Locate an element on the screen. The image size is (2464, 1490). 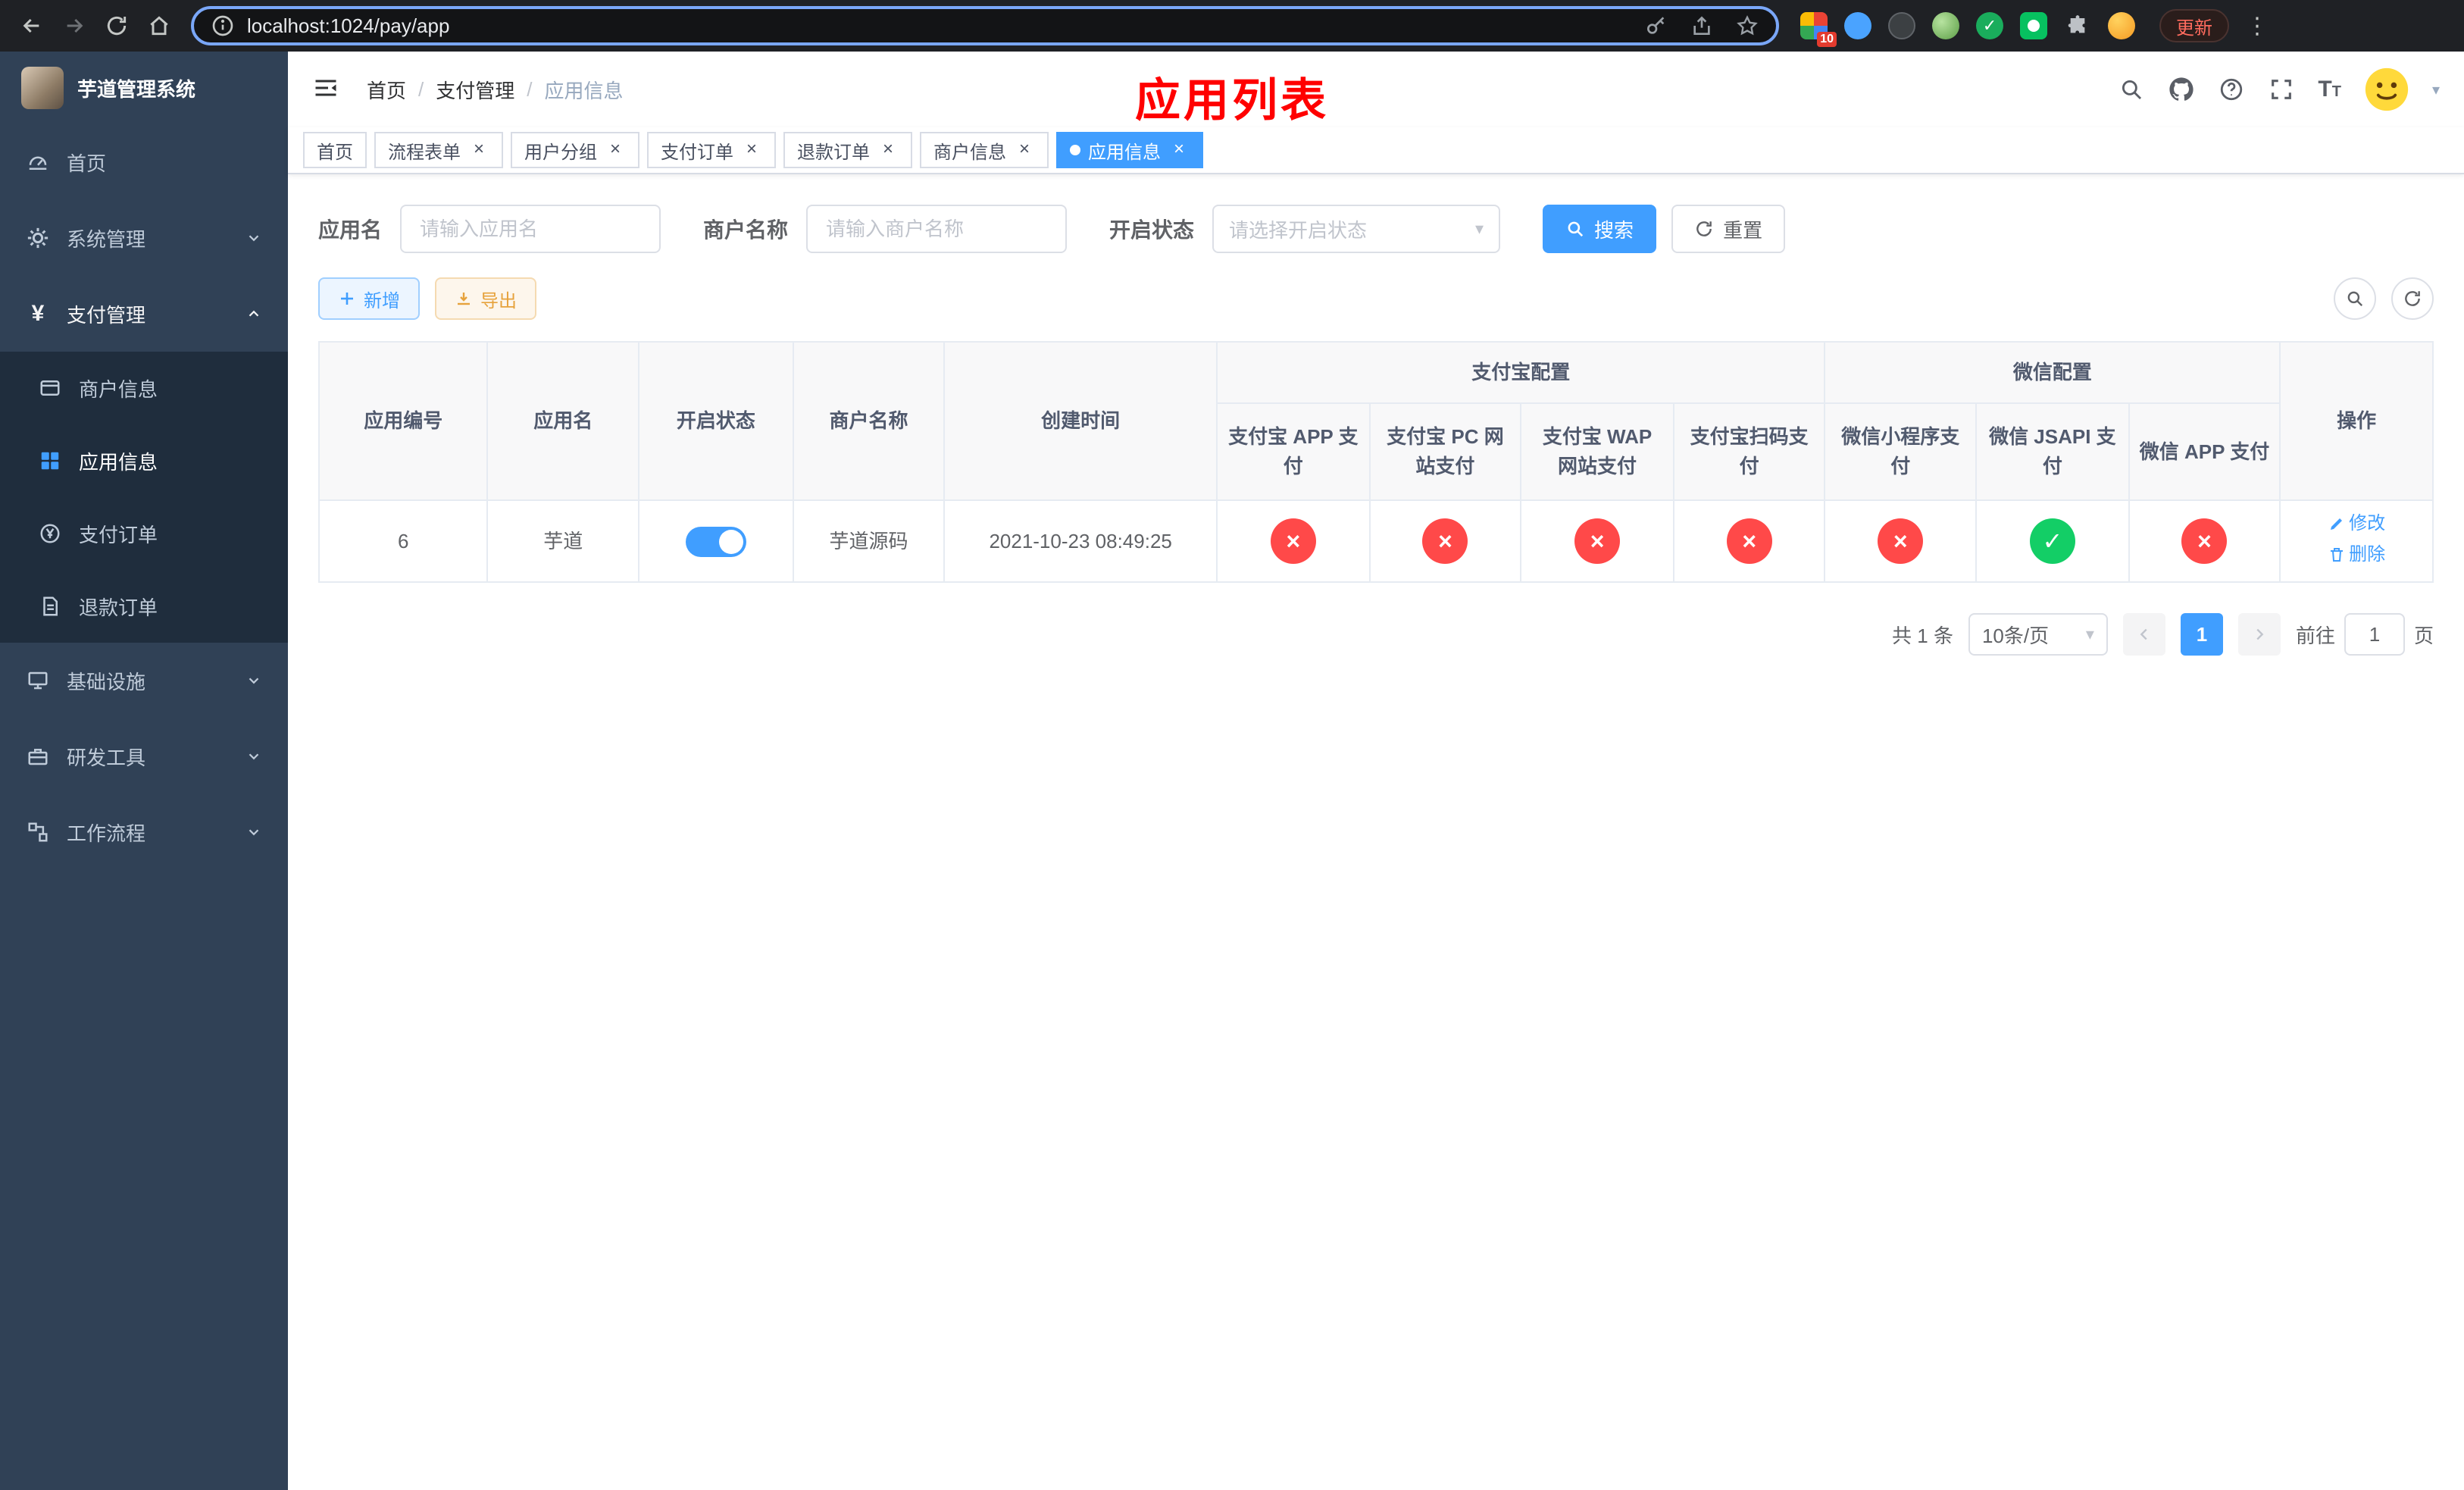
refresh-icon is located at coordinates (2412, 298).